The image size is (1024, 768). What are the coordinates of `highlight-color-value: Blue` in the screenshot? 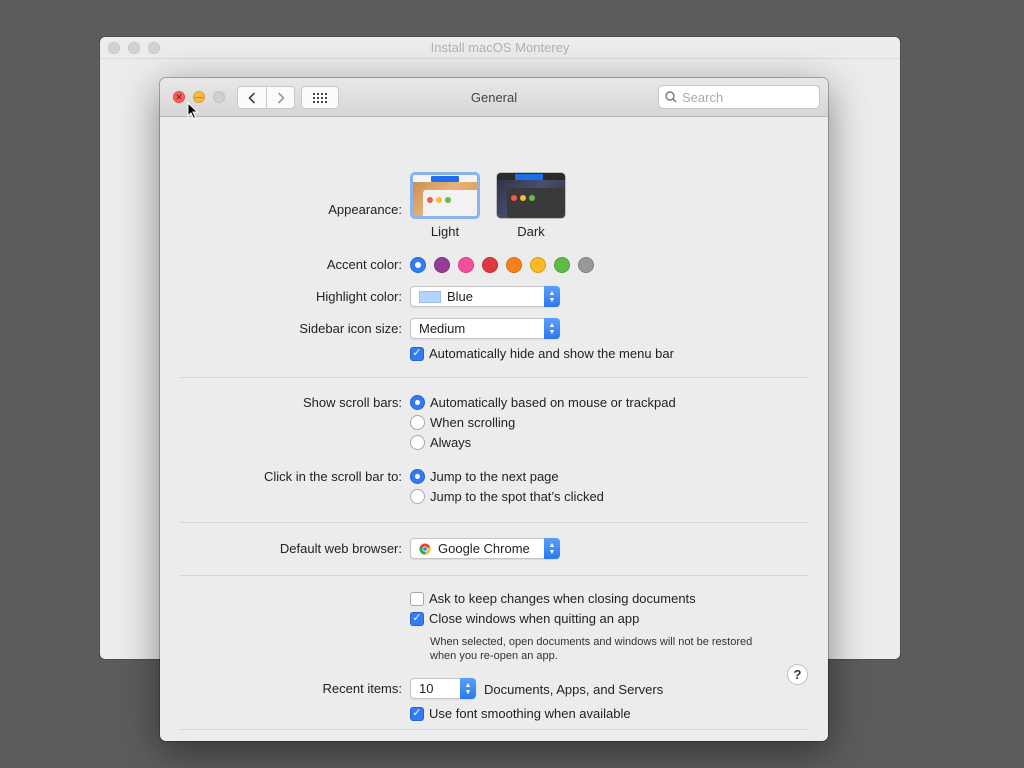 It's located at (460, 296).